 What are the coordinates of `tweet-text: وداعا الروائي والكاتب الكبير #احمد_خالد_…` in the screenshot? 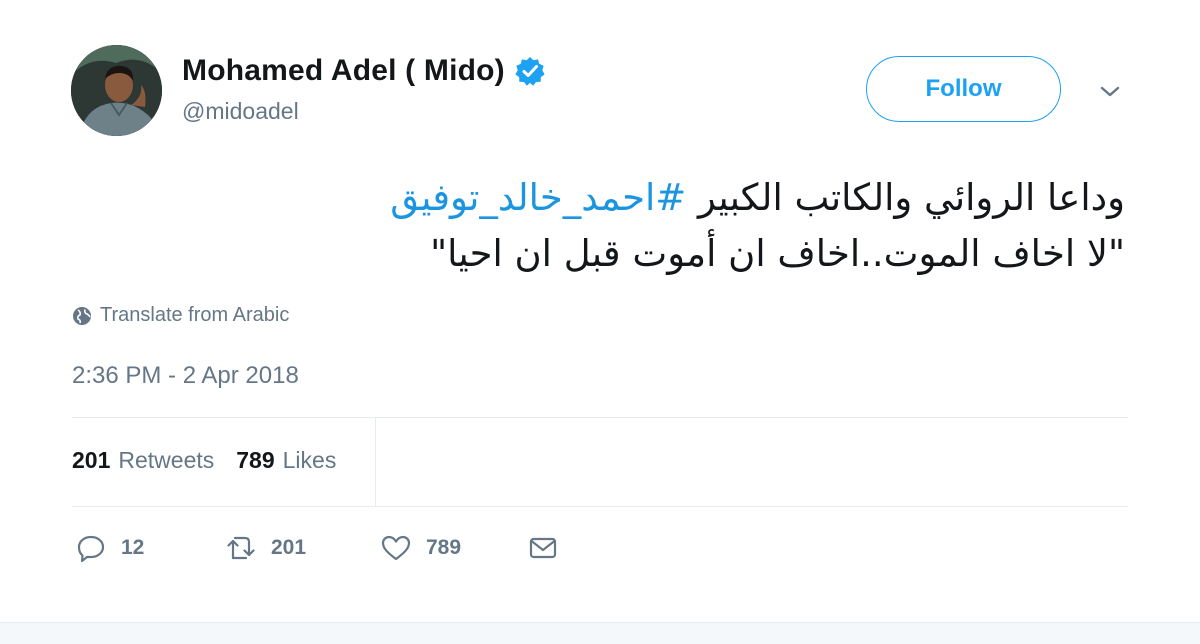 It's located at (612, 226).